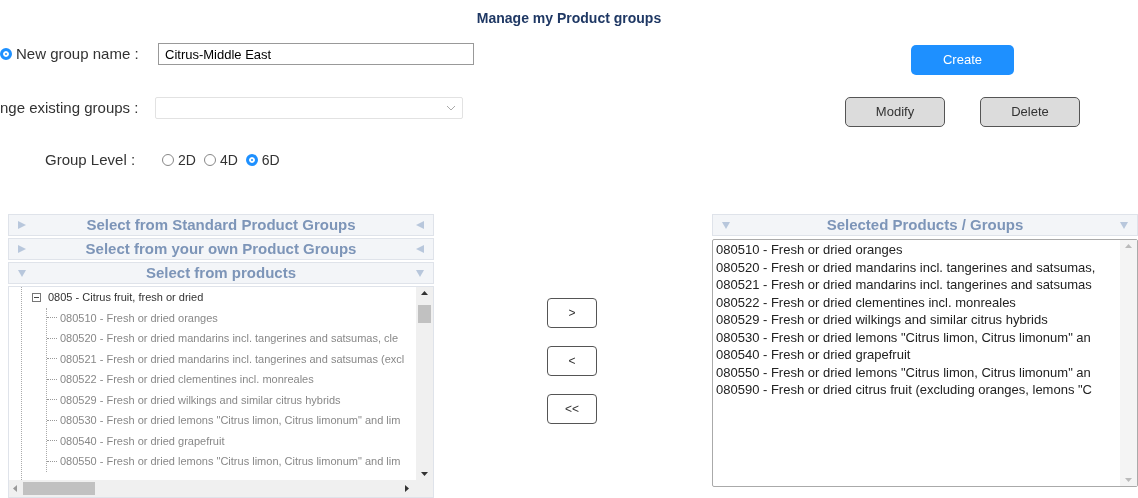  Describe the element at coordinates (91, 159) in the screenshot. I see `field-label: Group Level :` at that location.